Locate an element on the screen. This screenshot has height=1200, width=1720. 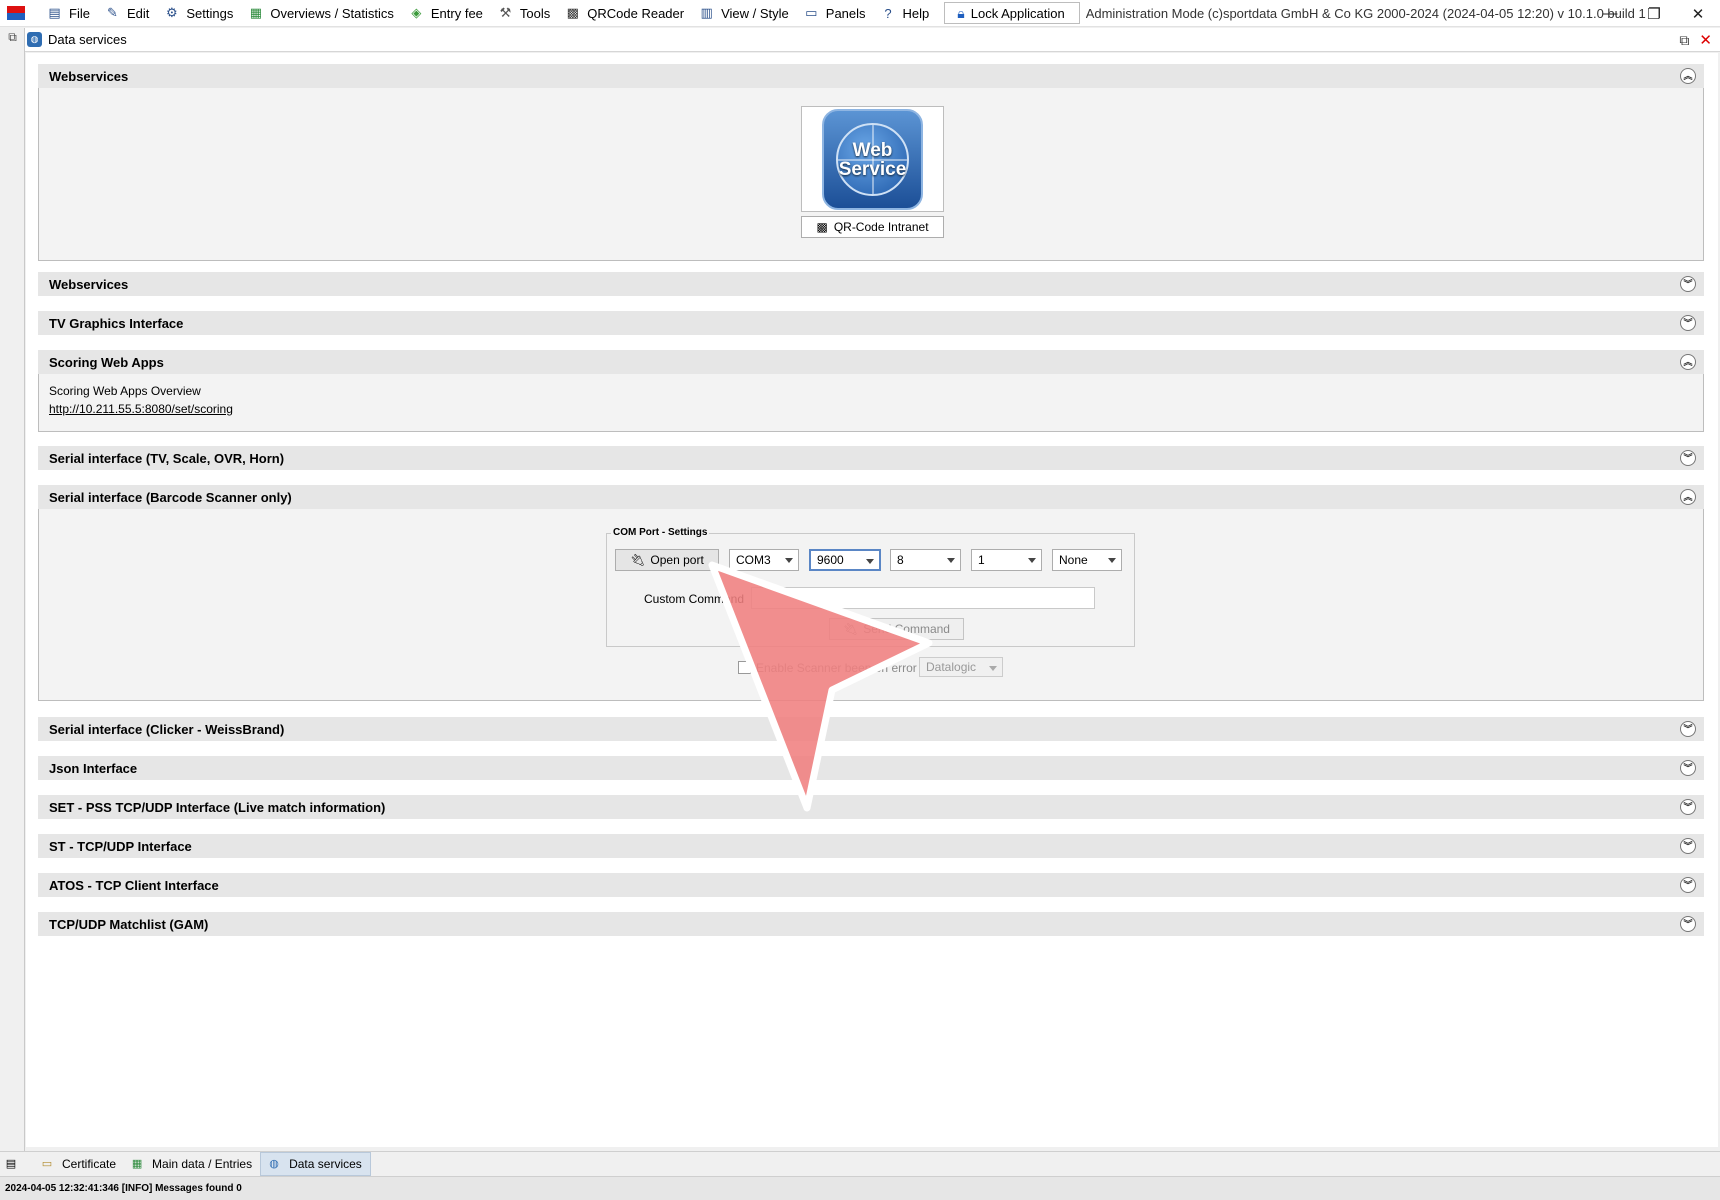
data-icon: ▦ is located at coordinates (137, 1164).